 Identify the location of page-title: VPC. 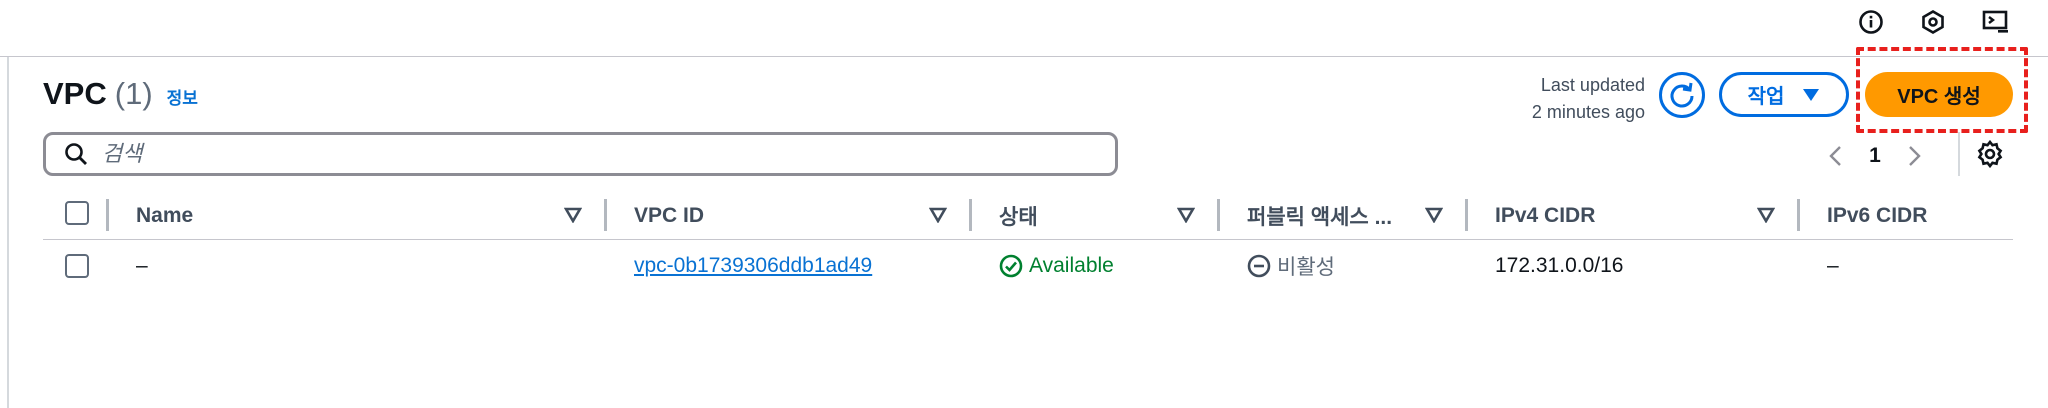
(75, 93).